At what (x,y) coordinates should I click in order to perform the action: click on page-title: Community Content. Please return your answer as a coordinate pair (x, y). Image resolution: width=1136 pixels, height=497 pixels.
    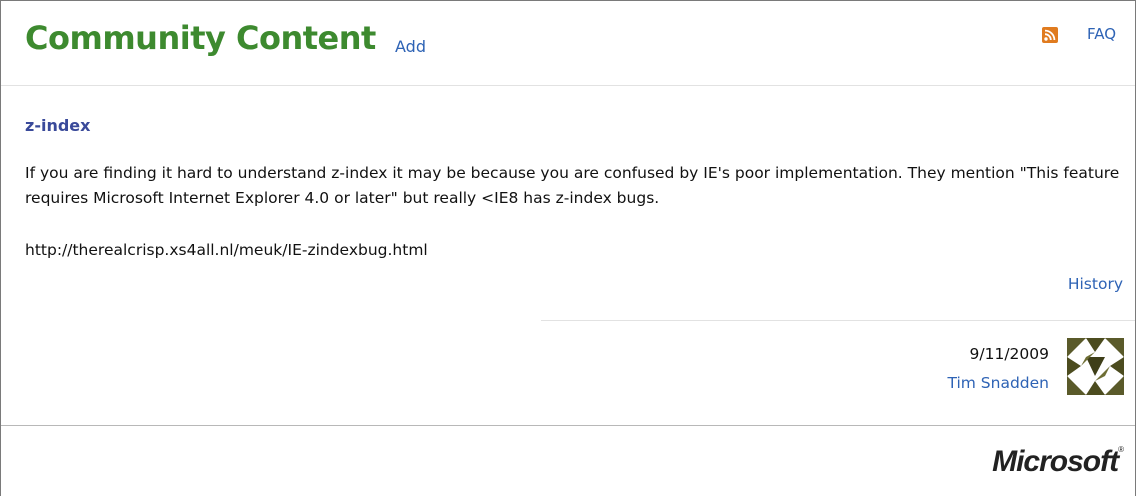
    Looking at the image, I should click on (200, 38).